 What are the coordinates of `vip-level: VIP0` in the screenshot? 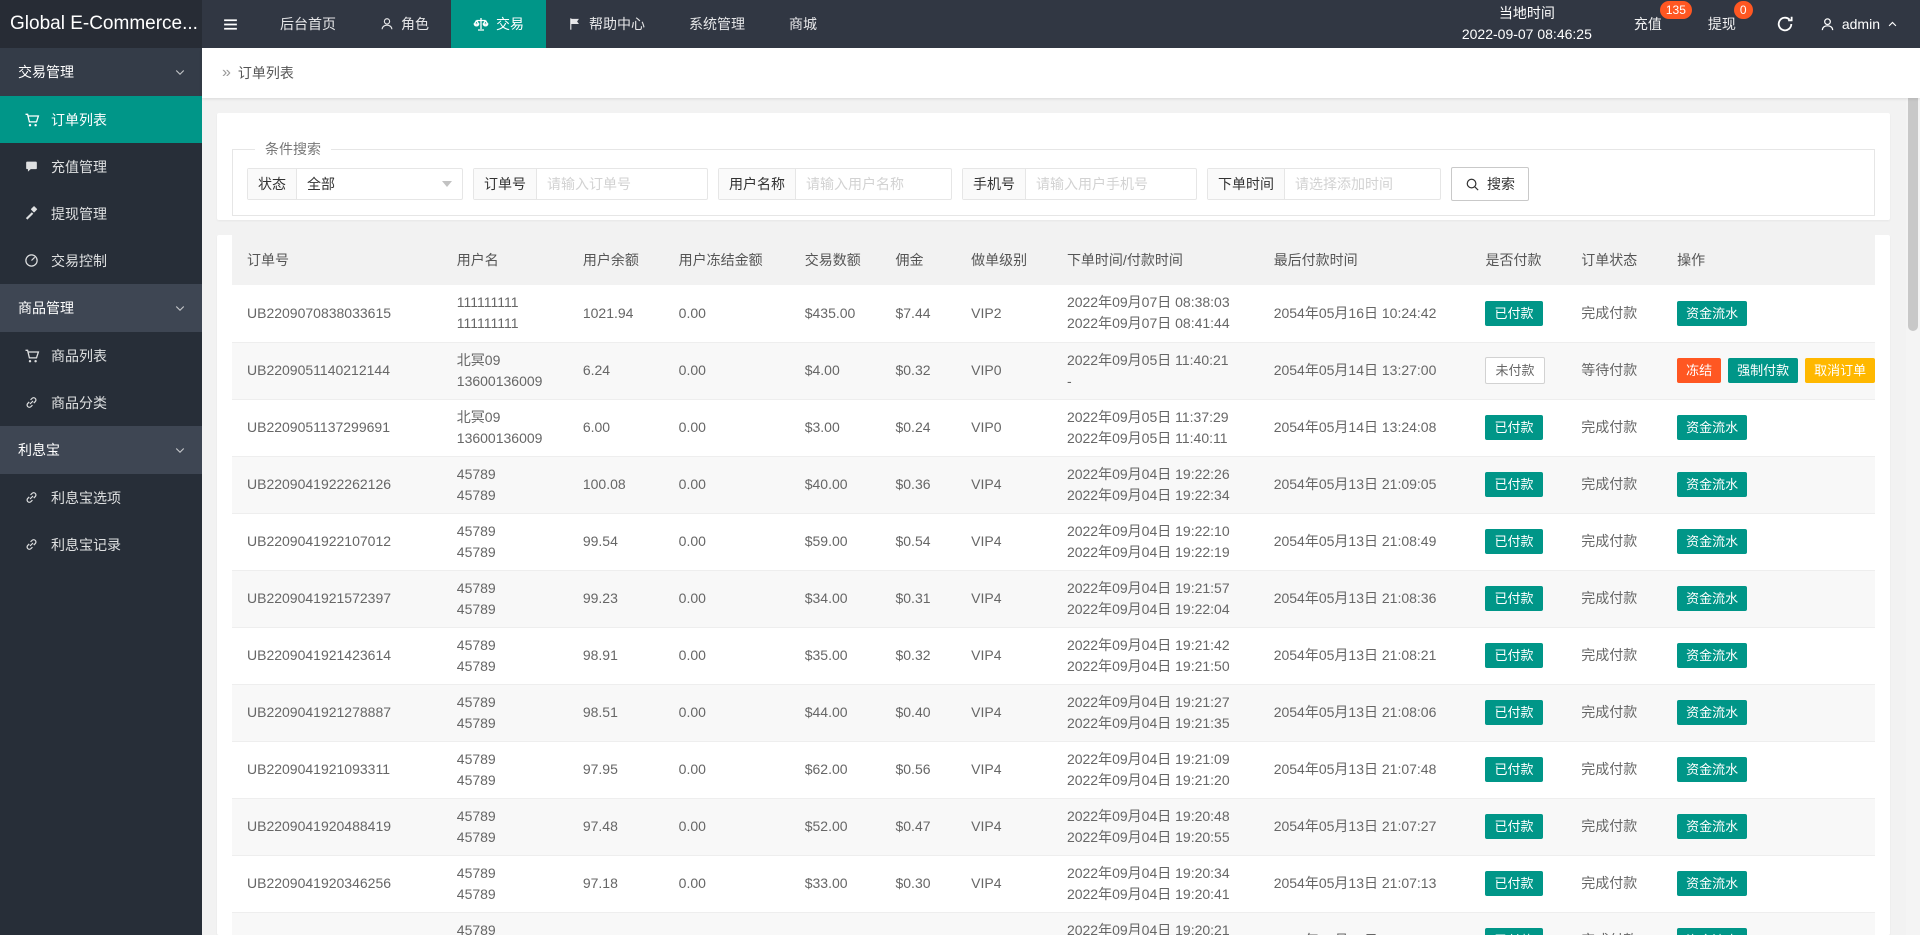 It's located at (1004, 428).